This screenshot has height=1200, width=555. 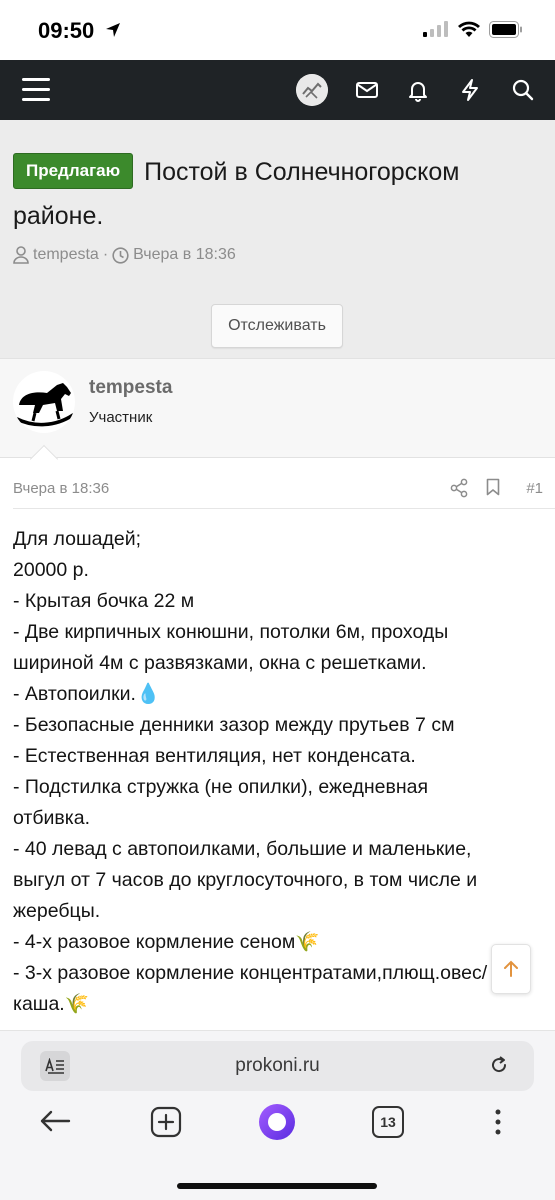 I want to click on post-line: - 4-х разовое кормление сеном🌾, so click(x=278, y=942).